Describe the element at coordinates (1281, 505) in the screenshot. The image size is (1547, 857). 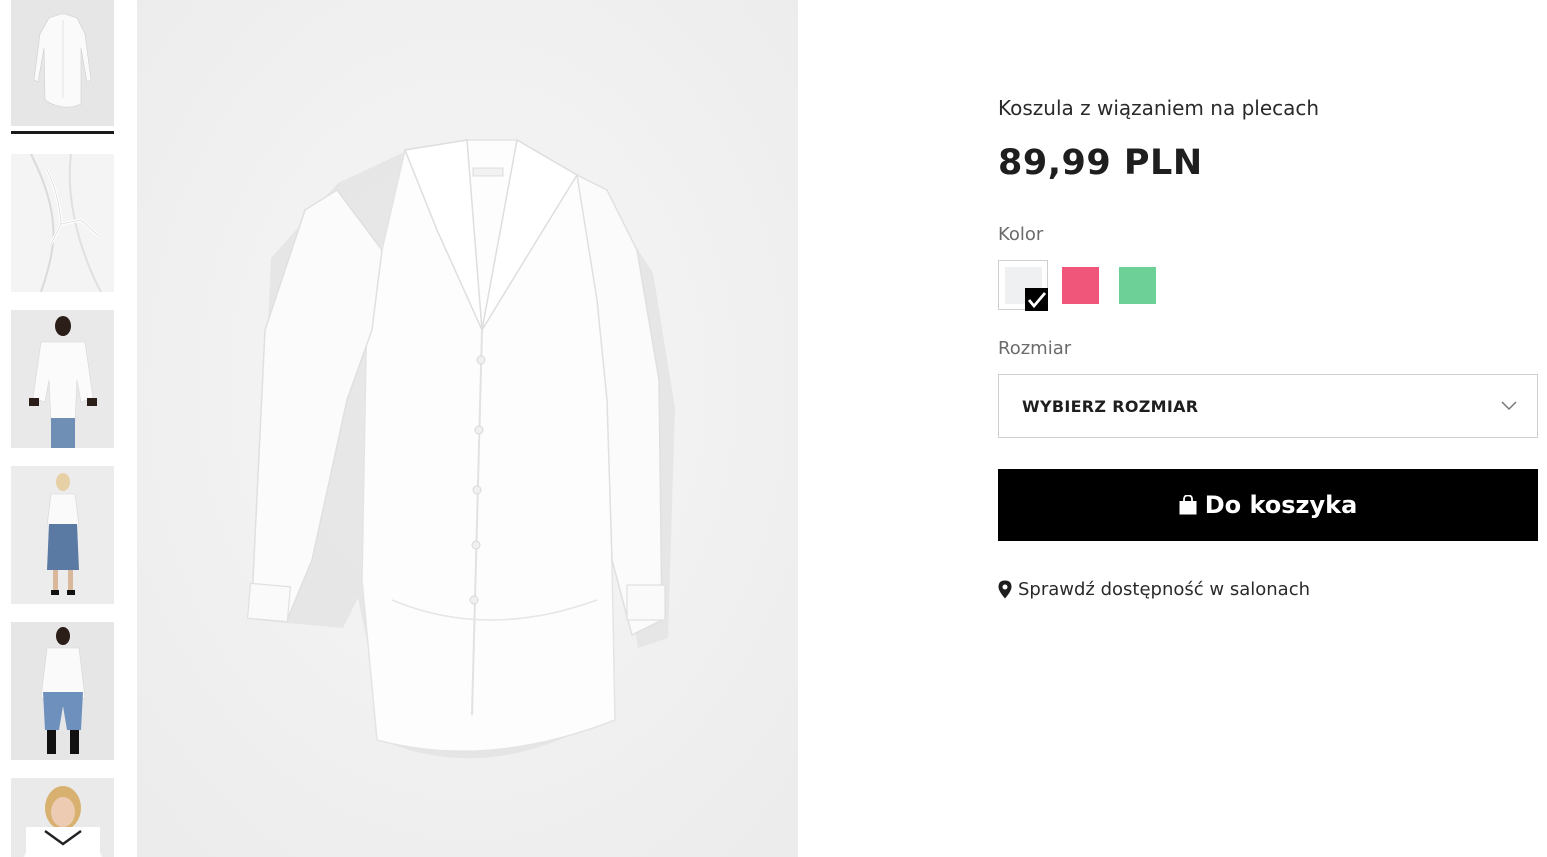
I see `add-to-cart-label: Do koszyka` at that location.